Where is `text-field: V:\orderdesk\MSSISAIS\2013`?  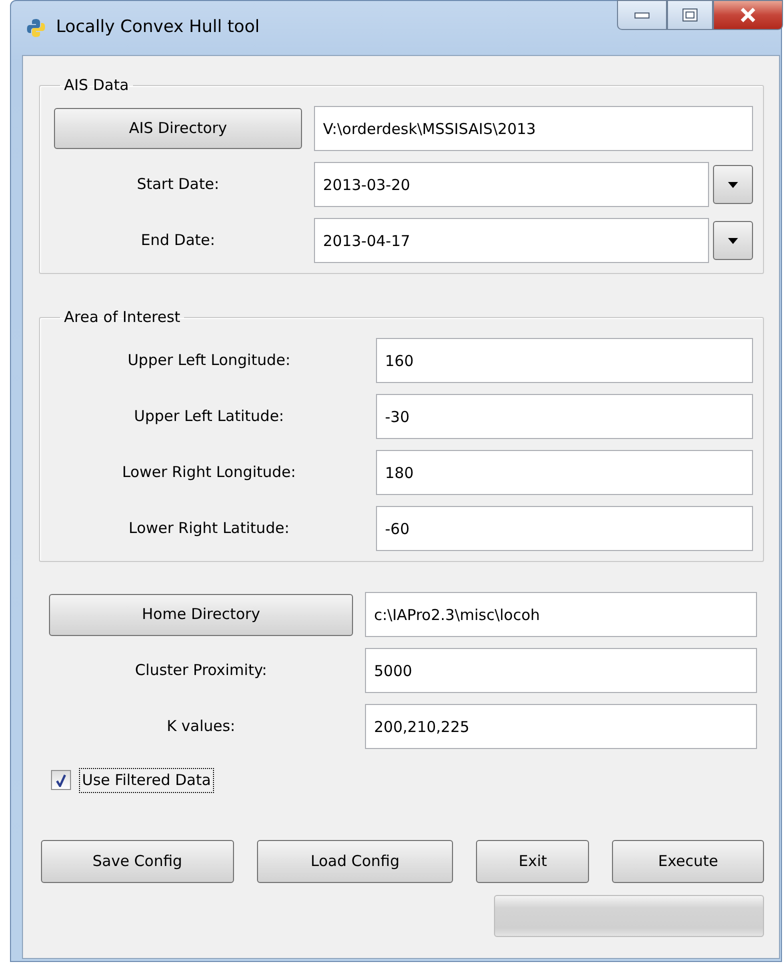
text-field: V:\orderdesk\MSSISAIS\2013 is located at coordinates (533, 128).